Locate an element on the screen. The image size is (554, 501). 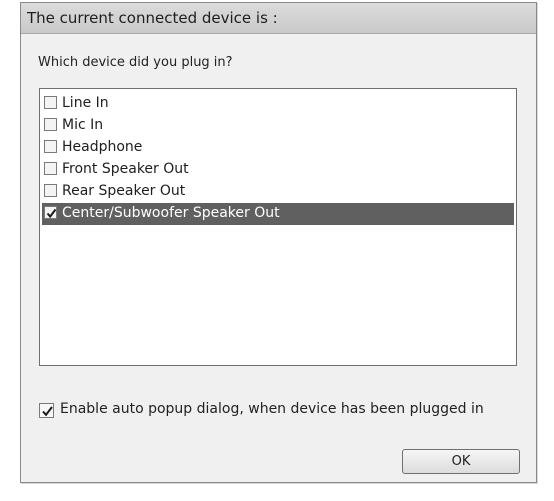
device-item-mic-in: Mic In is located at coordinates (278, 126).